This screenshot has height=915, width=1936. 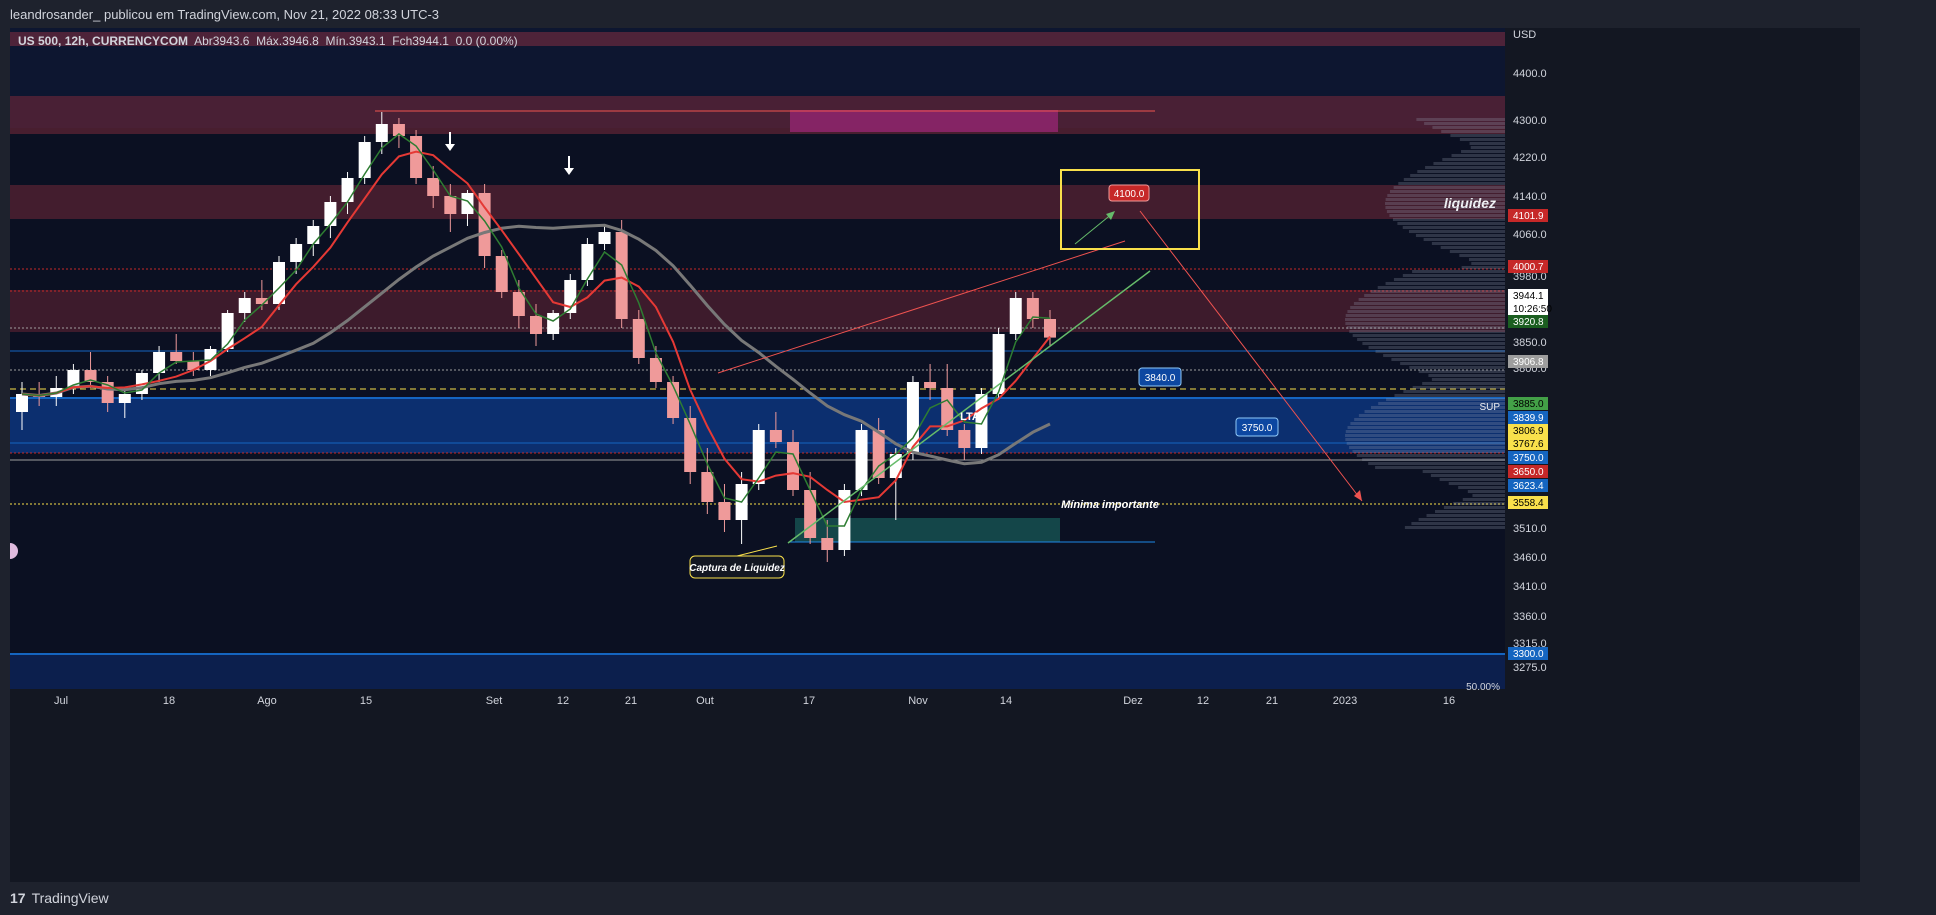 I want to click on price-badge-label: 3750.0, so click(x=1528, y=458).